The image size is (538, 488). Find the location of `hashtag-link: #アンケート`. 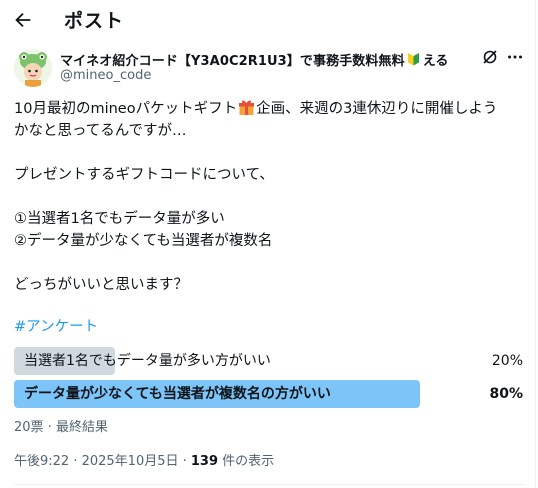

hashtag-link: #アンケート is located at coordinates (56, 327).